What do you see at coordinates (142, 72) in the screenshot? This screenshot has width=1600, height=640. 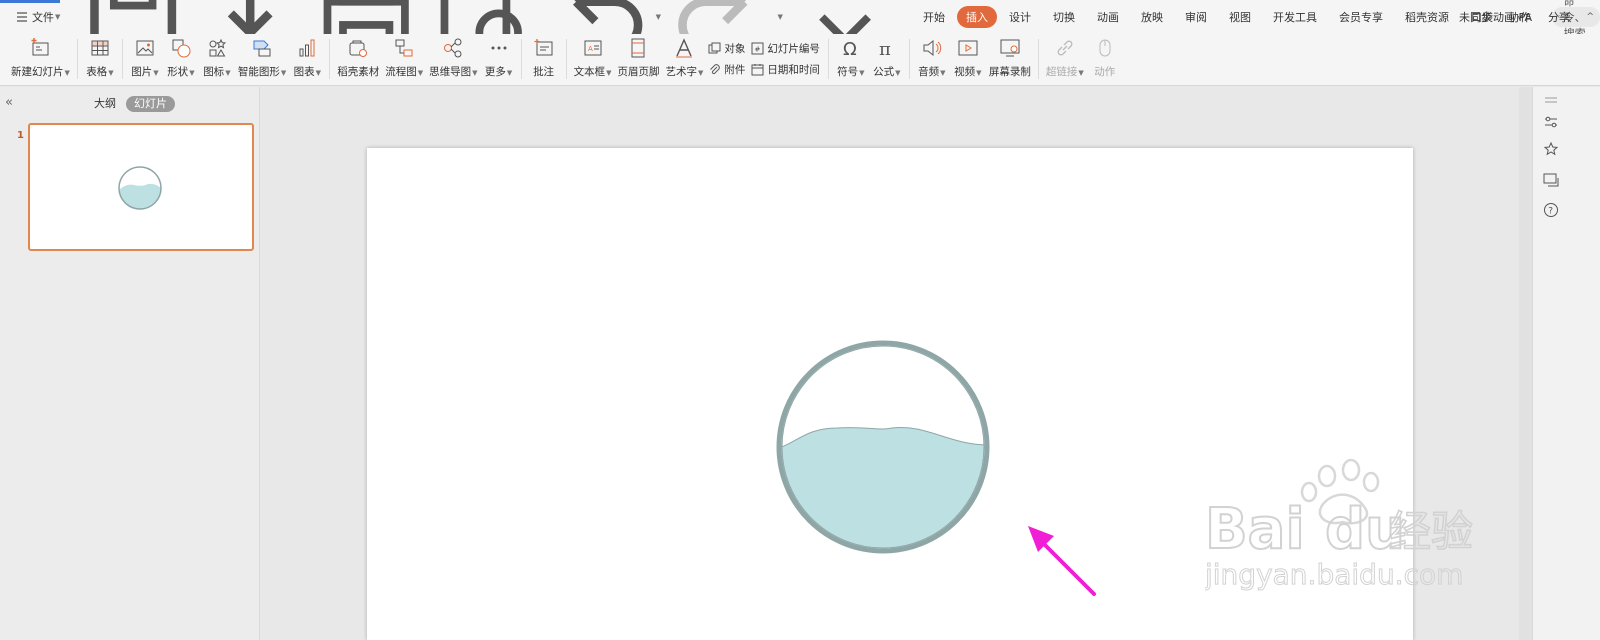 I see `picture-label: 图片` at bounding box center [142, 72].